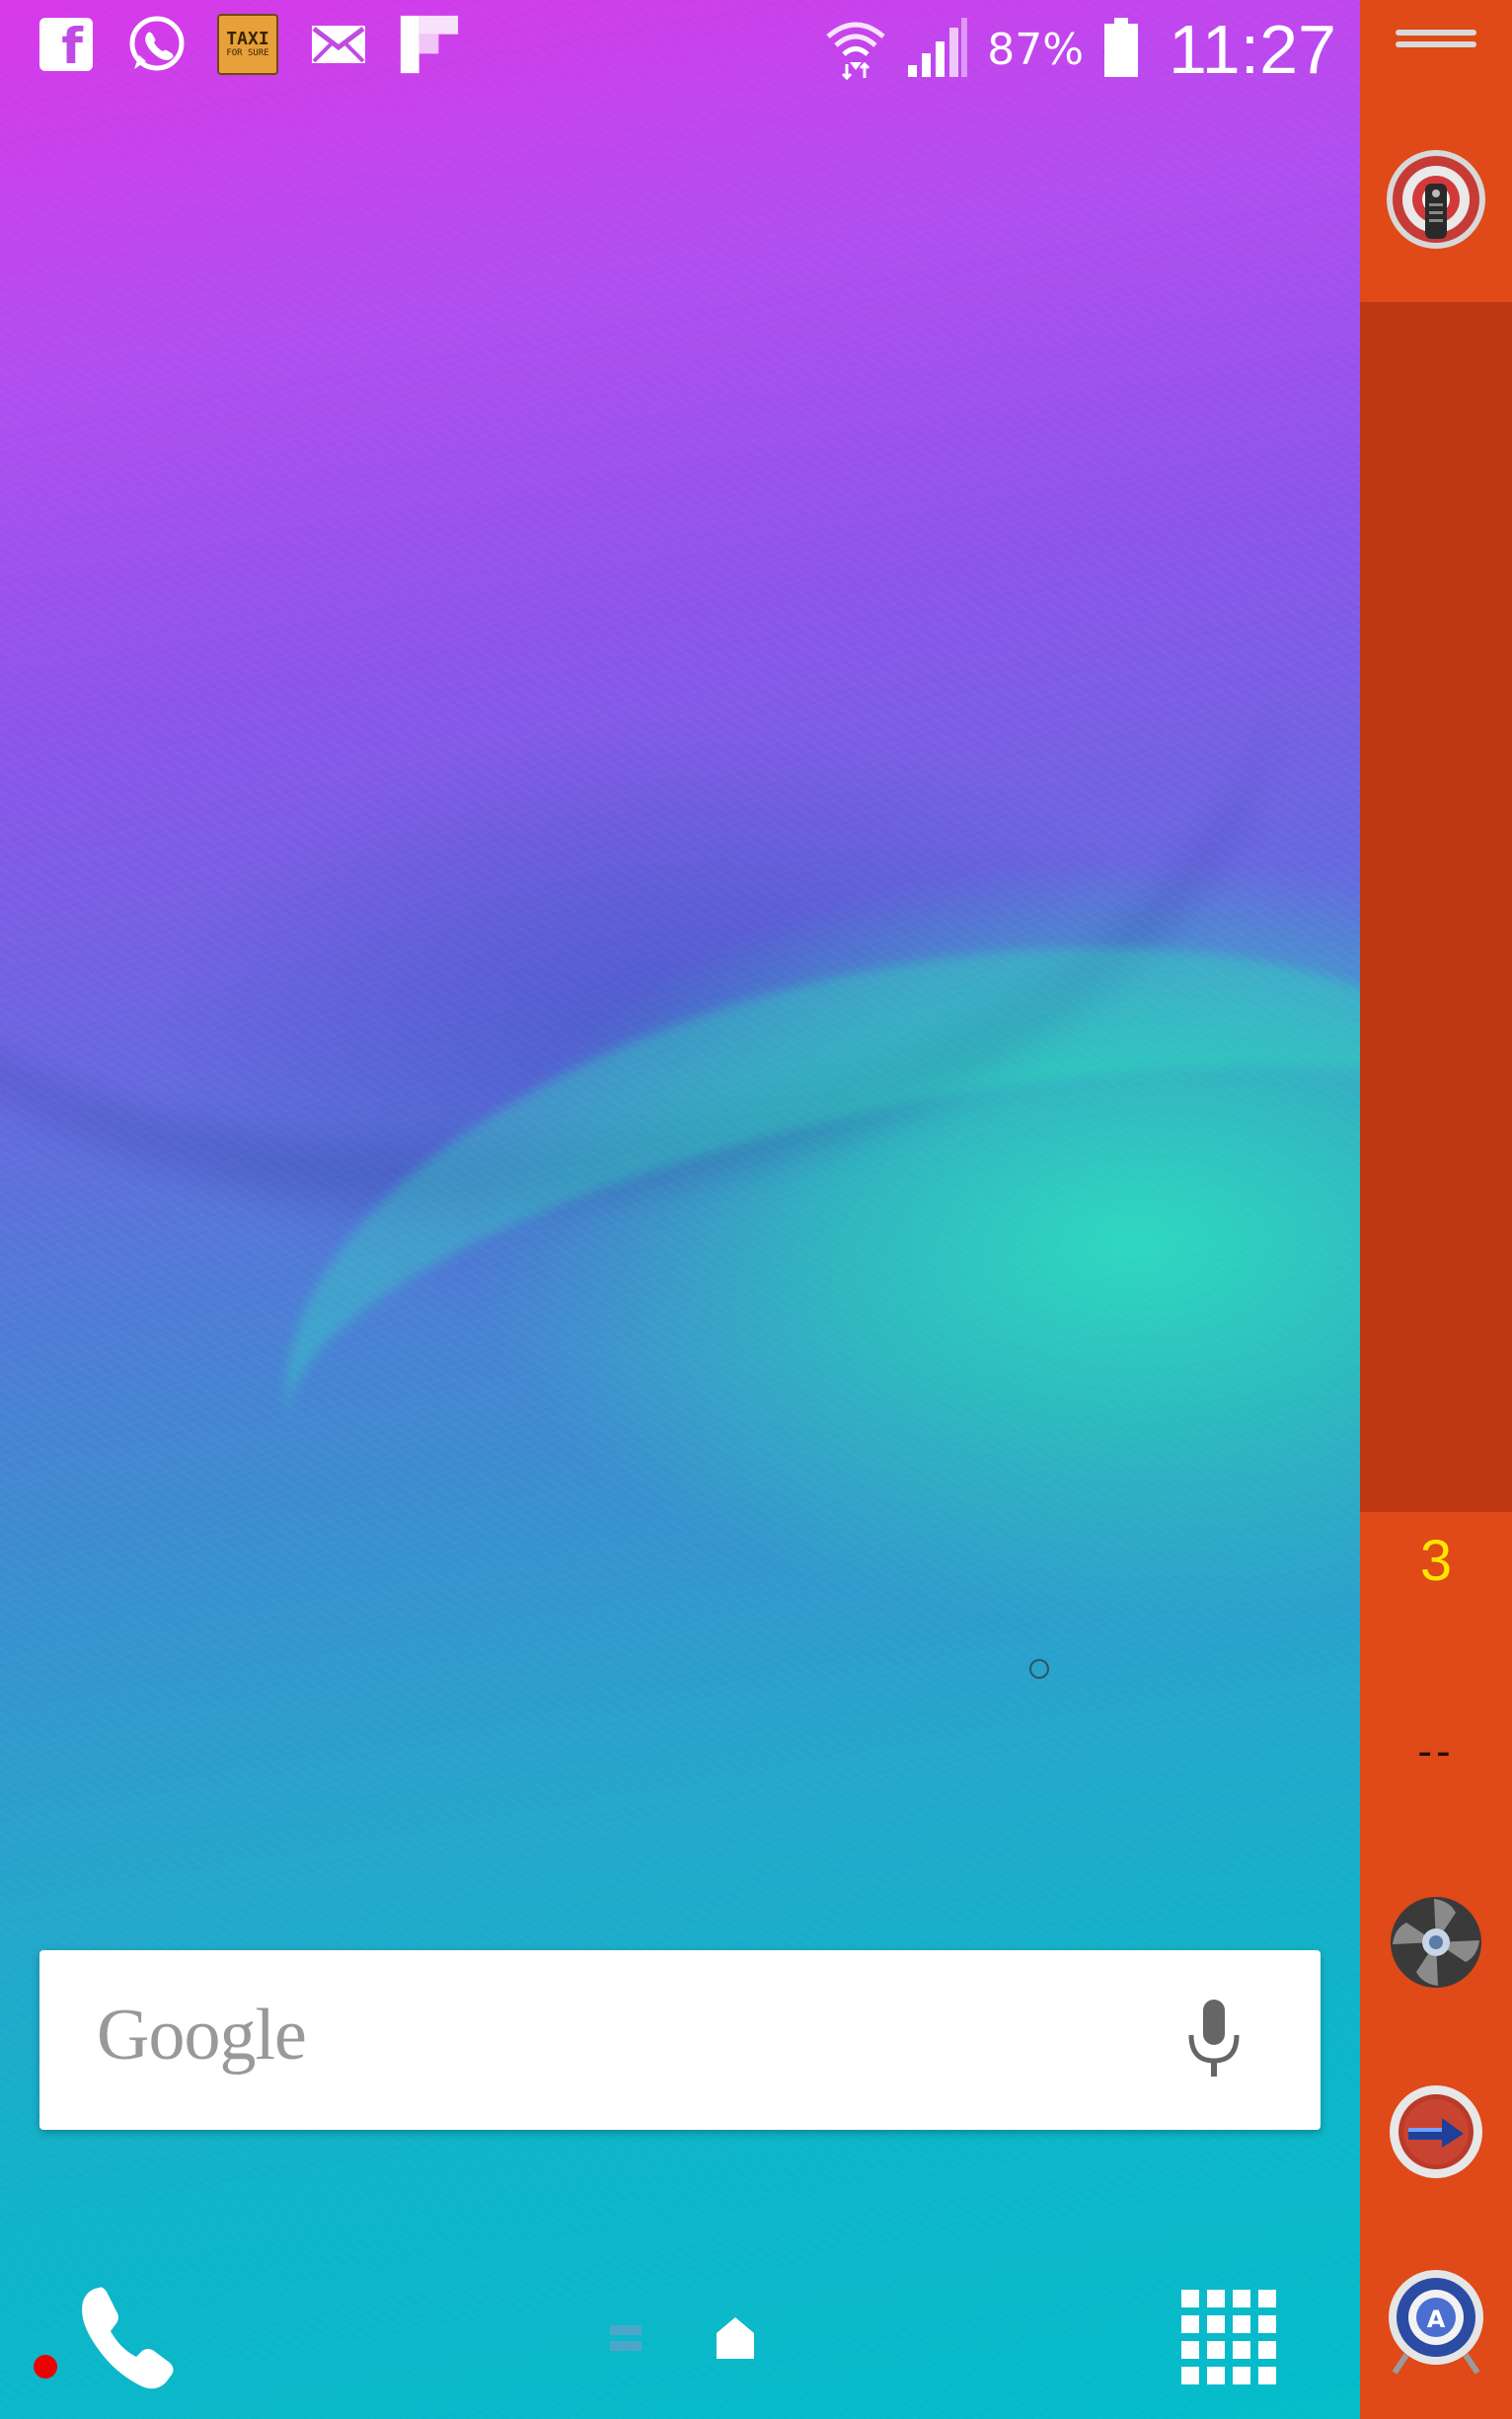  What do you see at coordinates (938, 49) in the screenshot?
I see `signal-icon` at bounding box center [938, 49].